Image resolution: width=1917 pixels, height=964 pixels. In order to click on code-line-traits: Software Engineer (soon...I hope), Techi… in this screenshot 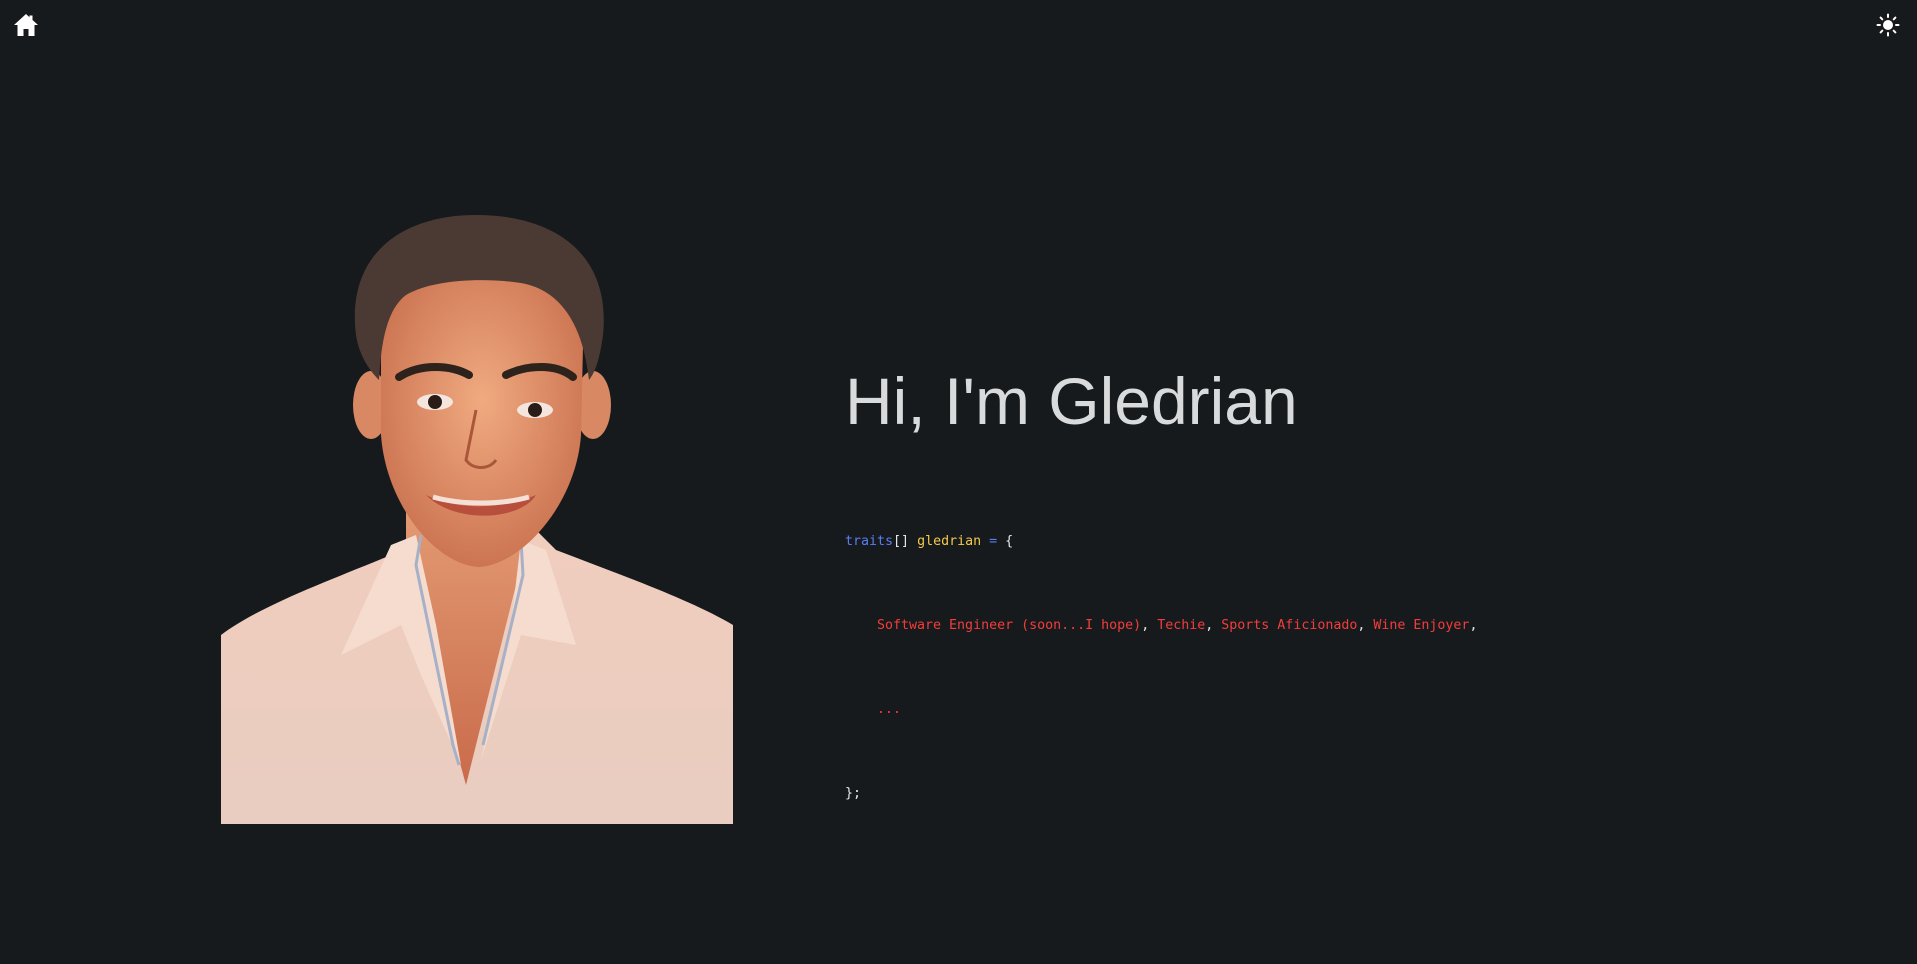, I will do `click(1177, 625)`.